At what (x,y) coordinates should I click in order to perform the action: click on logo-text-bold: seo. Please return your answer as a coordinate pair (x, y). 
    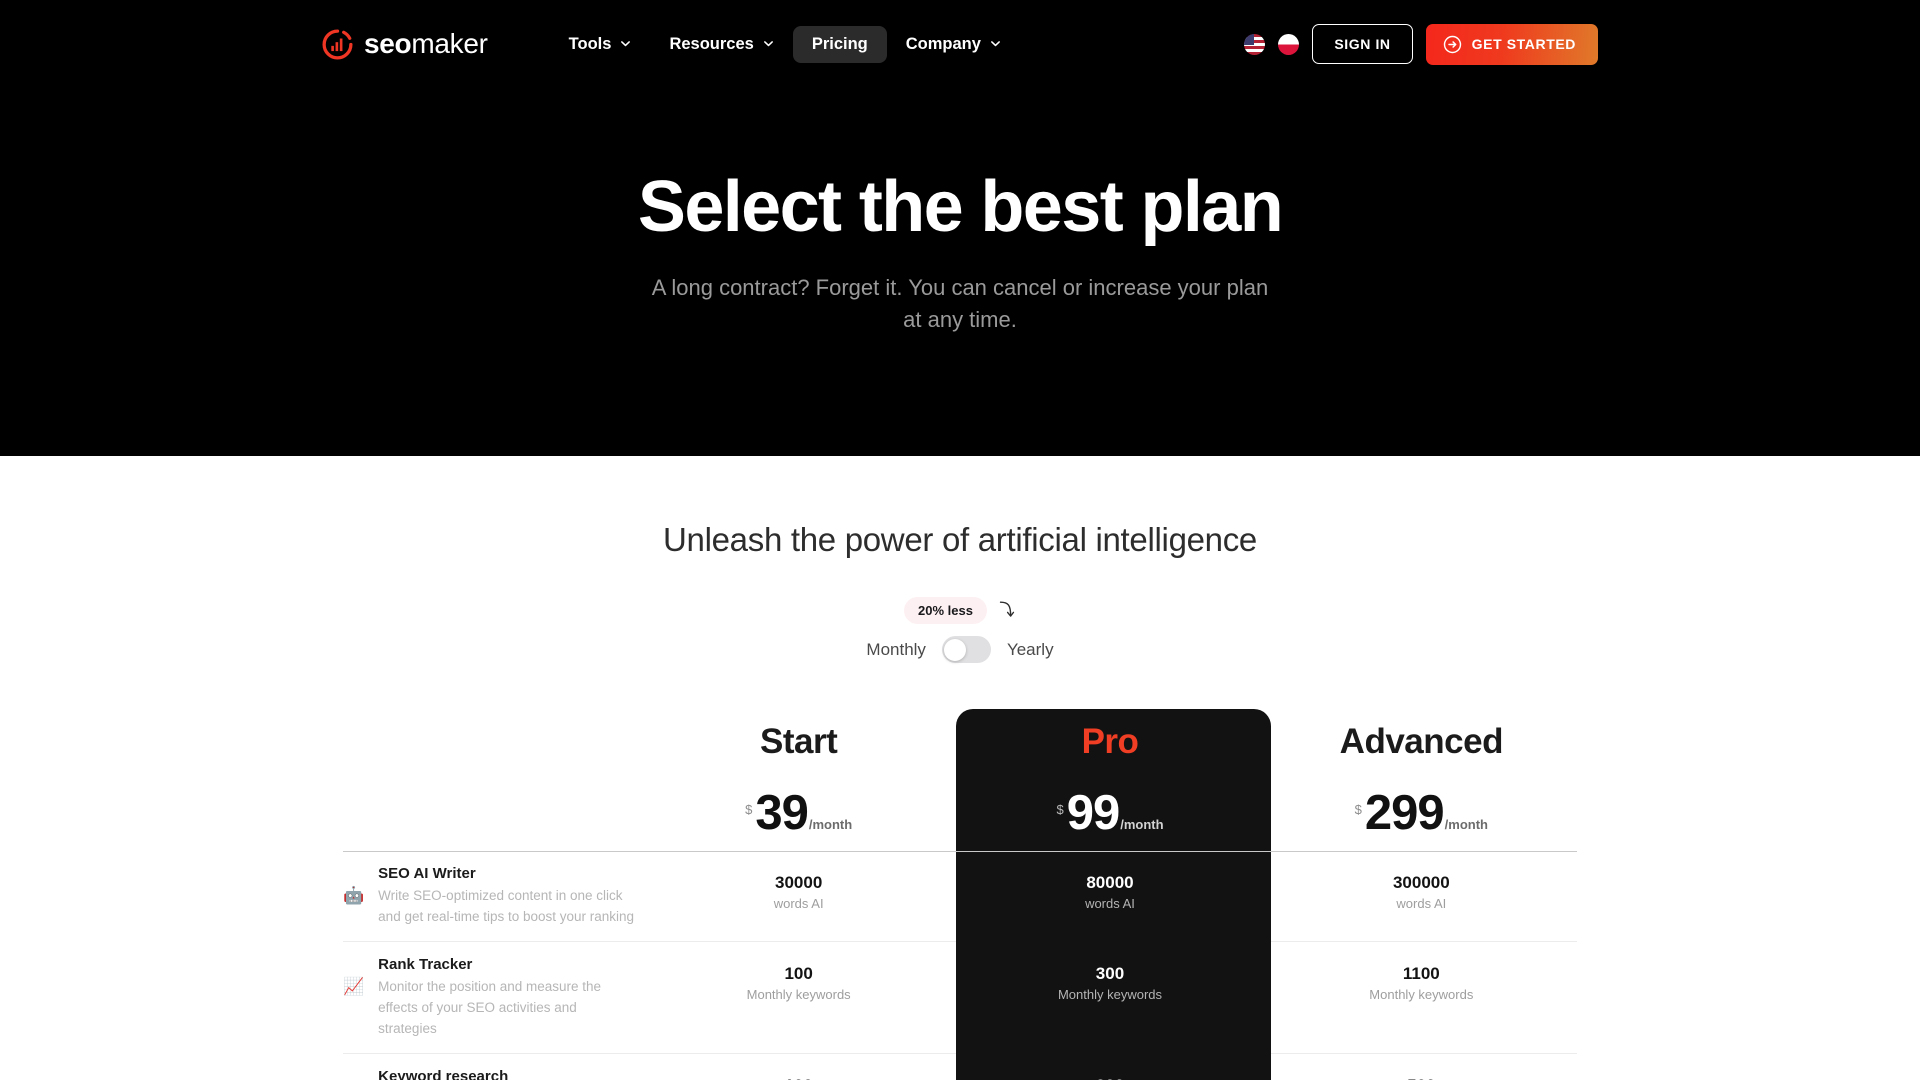
    Looking at the image, I should click on (388, 43).